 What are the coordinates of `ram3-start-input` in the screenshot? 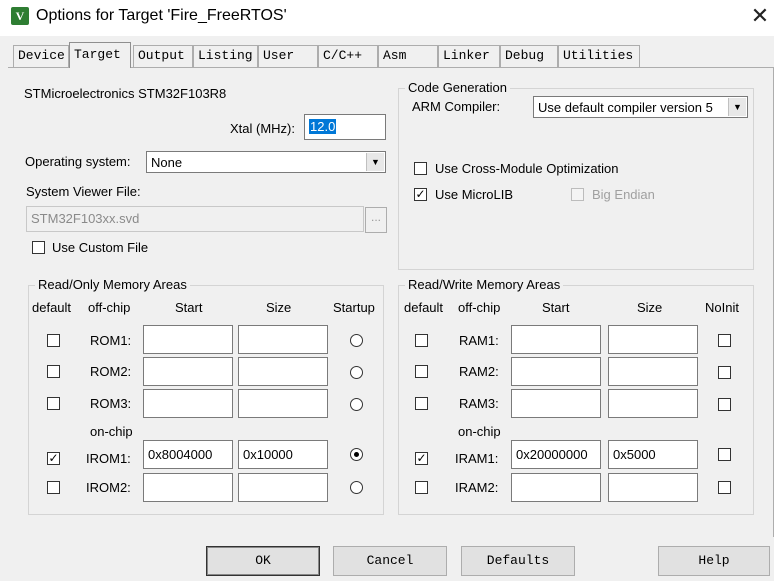 It's located at (556, 403).